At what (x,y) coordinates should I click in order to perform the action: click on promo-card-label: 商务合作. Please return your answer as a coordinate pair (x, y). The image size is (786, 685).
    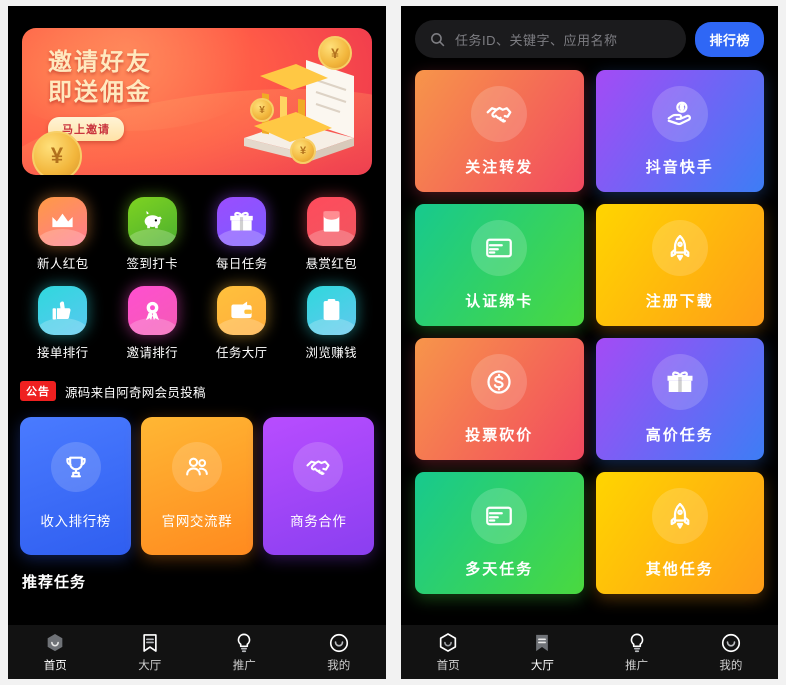
    Looking at the image, I should click on (318, 521).